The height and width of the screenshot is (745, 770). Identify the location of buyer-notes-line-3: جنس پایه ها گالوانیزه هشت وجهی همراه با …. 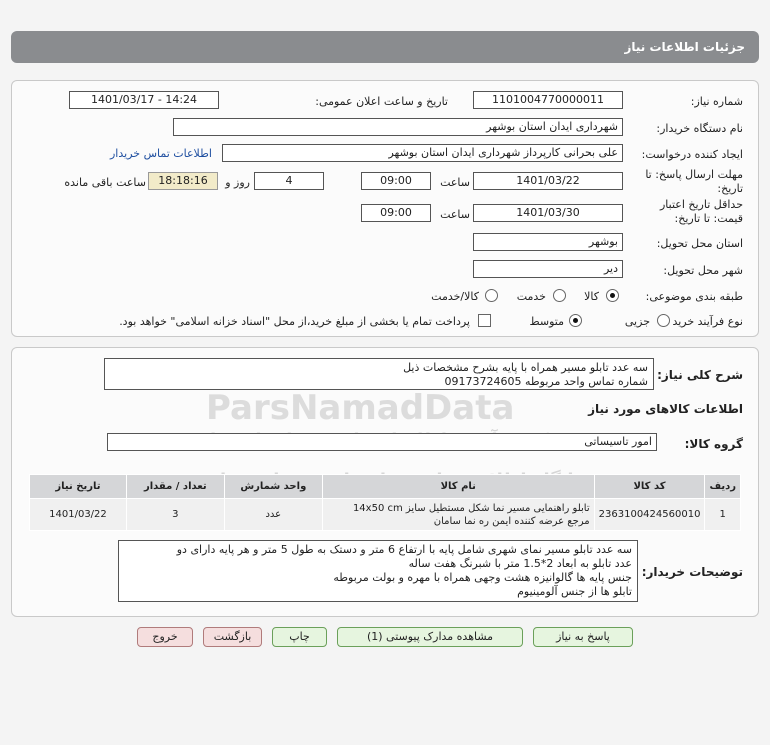
(482, 577).